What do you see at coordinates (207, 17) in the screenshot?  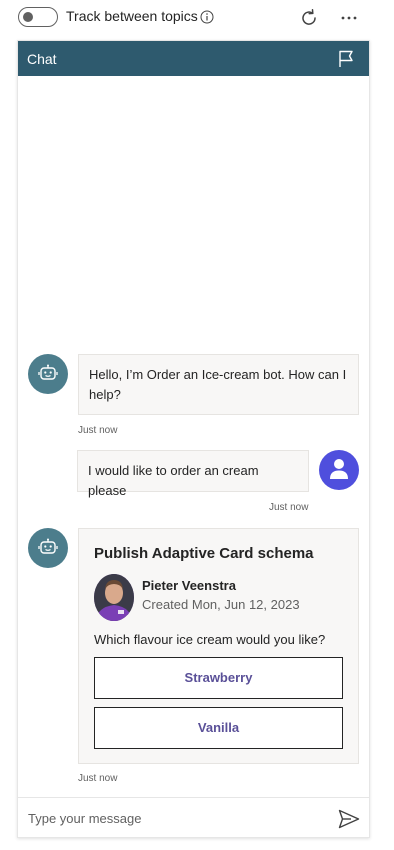 I see `info-icon` at bounding box center [207, 17].